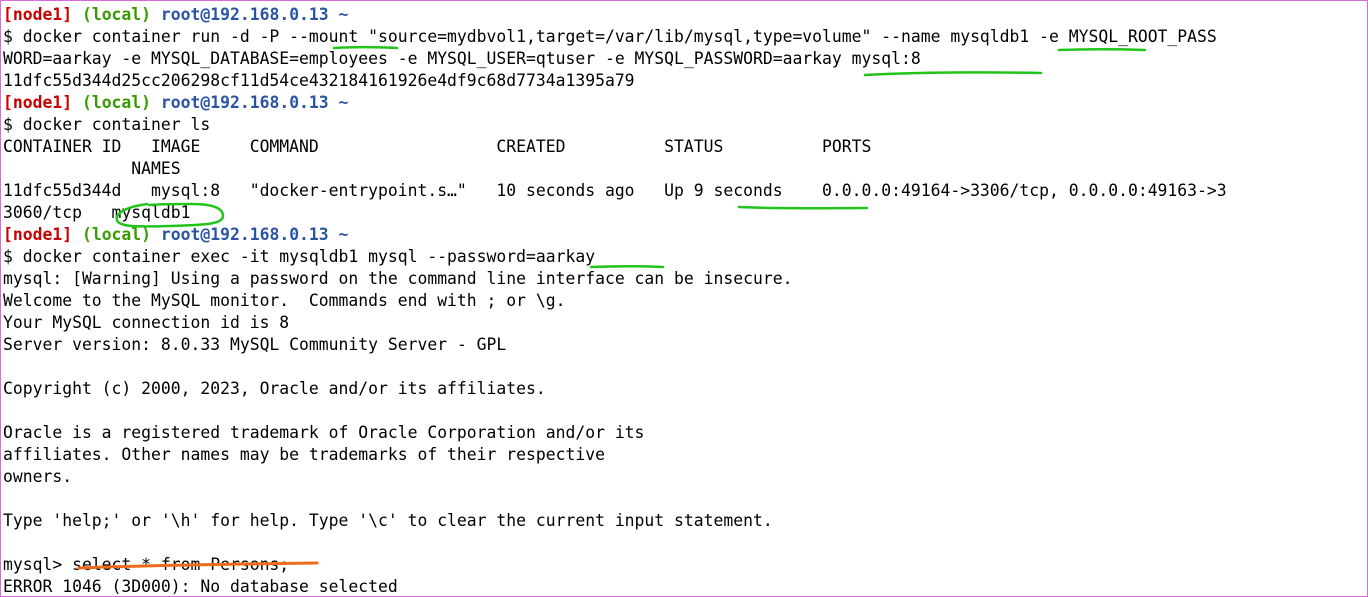  I want to click on mysql-connection-id: Your MySQL connection id is 8, so click(146, 322).